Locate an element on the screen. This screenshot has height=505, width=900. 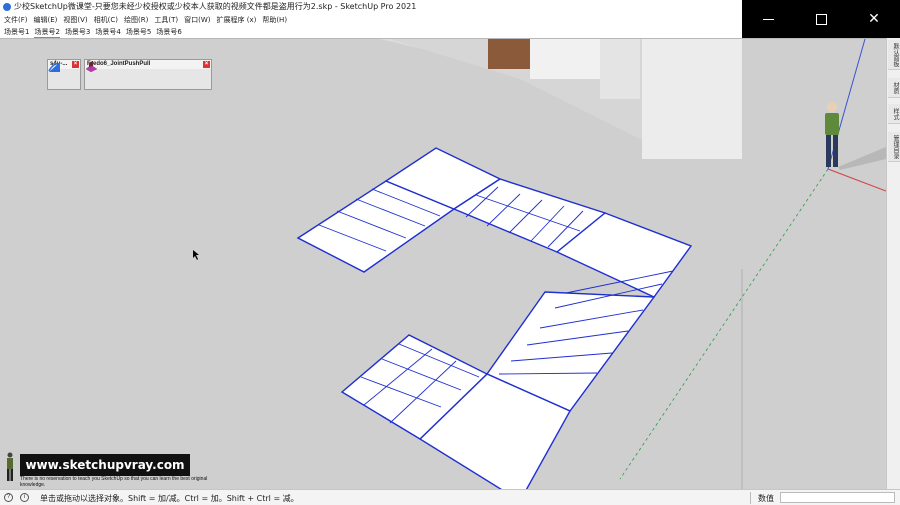
s4u-ramp-icon is located at coordinates (54, 66).